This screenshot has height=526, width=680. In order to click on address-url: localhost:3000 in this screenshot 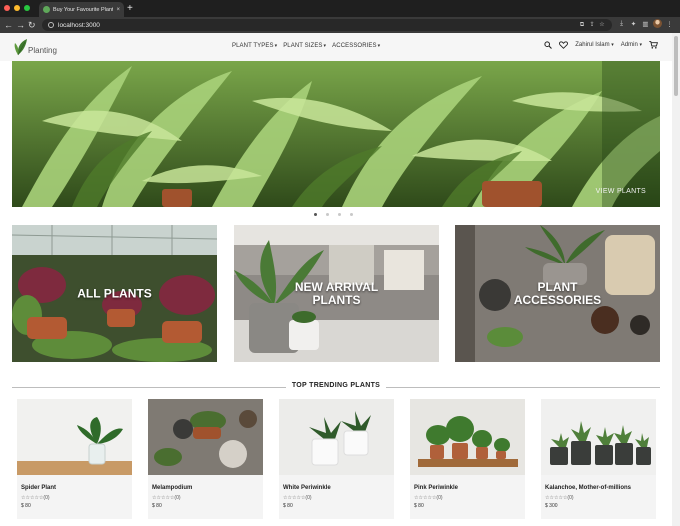, I will do `click(79, 25)`.